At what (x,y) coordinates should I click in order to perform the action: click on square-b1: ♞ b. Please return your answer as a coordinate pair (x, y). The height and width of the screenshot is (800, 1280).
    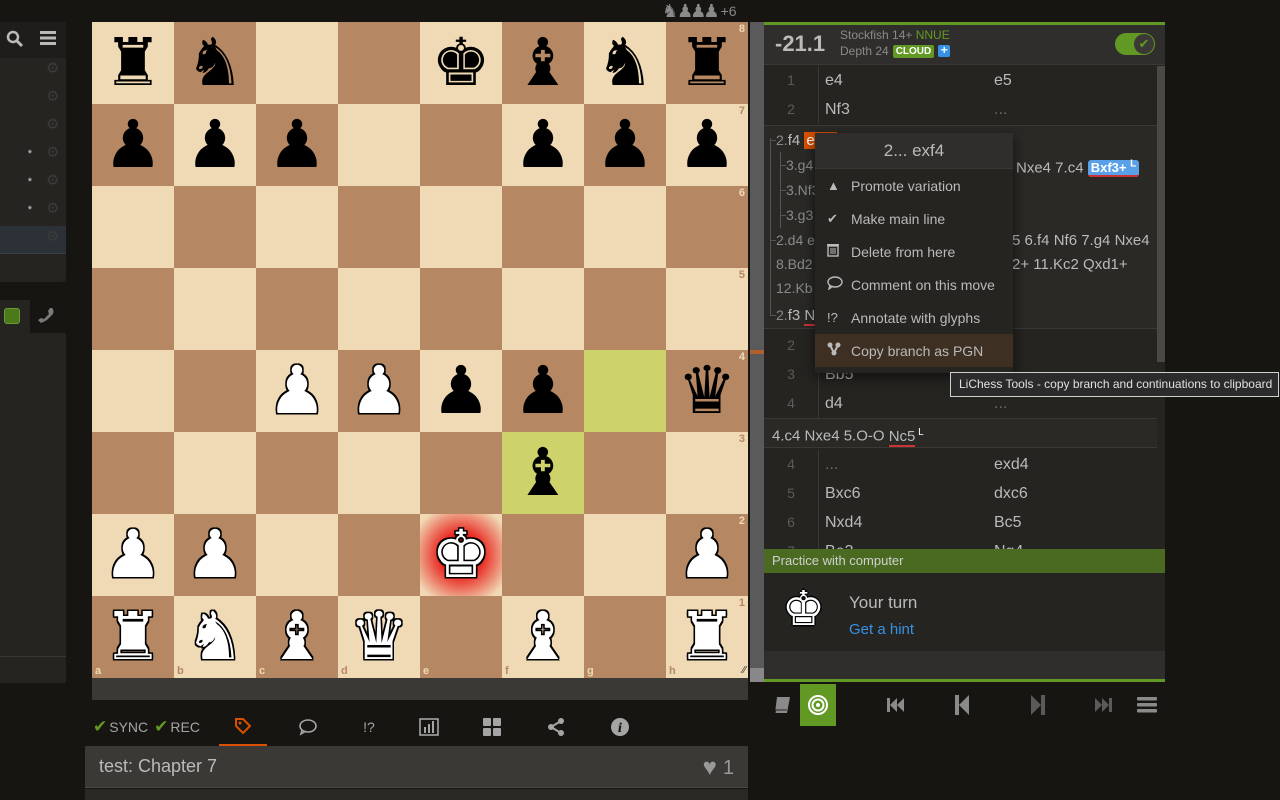
    Looking at the image, I should click on (215, 637).